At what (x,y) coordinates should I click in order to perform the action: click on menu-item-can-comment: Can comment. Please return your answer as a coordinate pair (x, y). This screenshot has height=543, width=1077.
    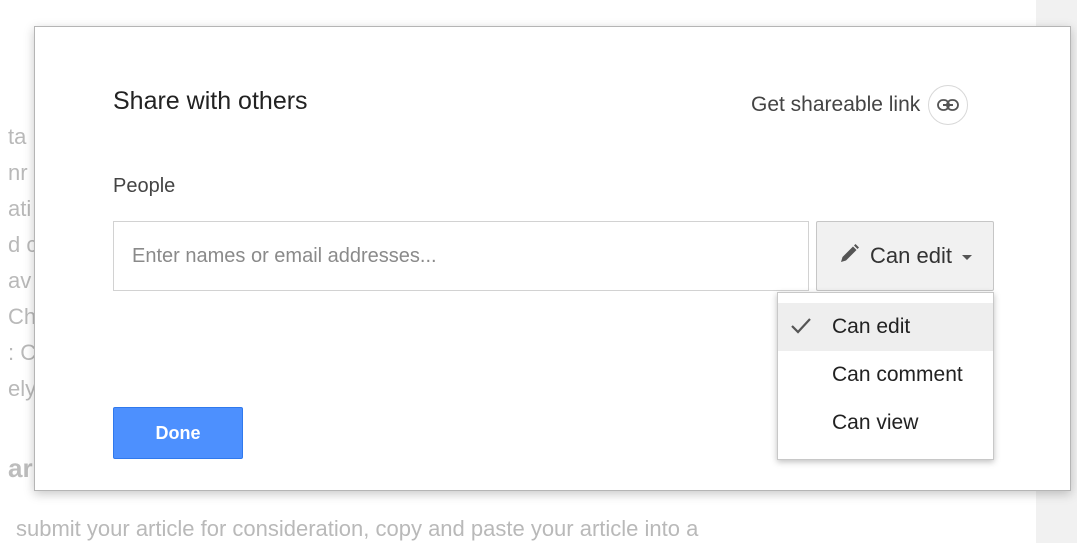
    Looking at the image, I should click on (885, 375).